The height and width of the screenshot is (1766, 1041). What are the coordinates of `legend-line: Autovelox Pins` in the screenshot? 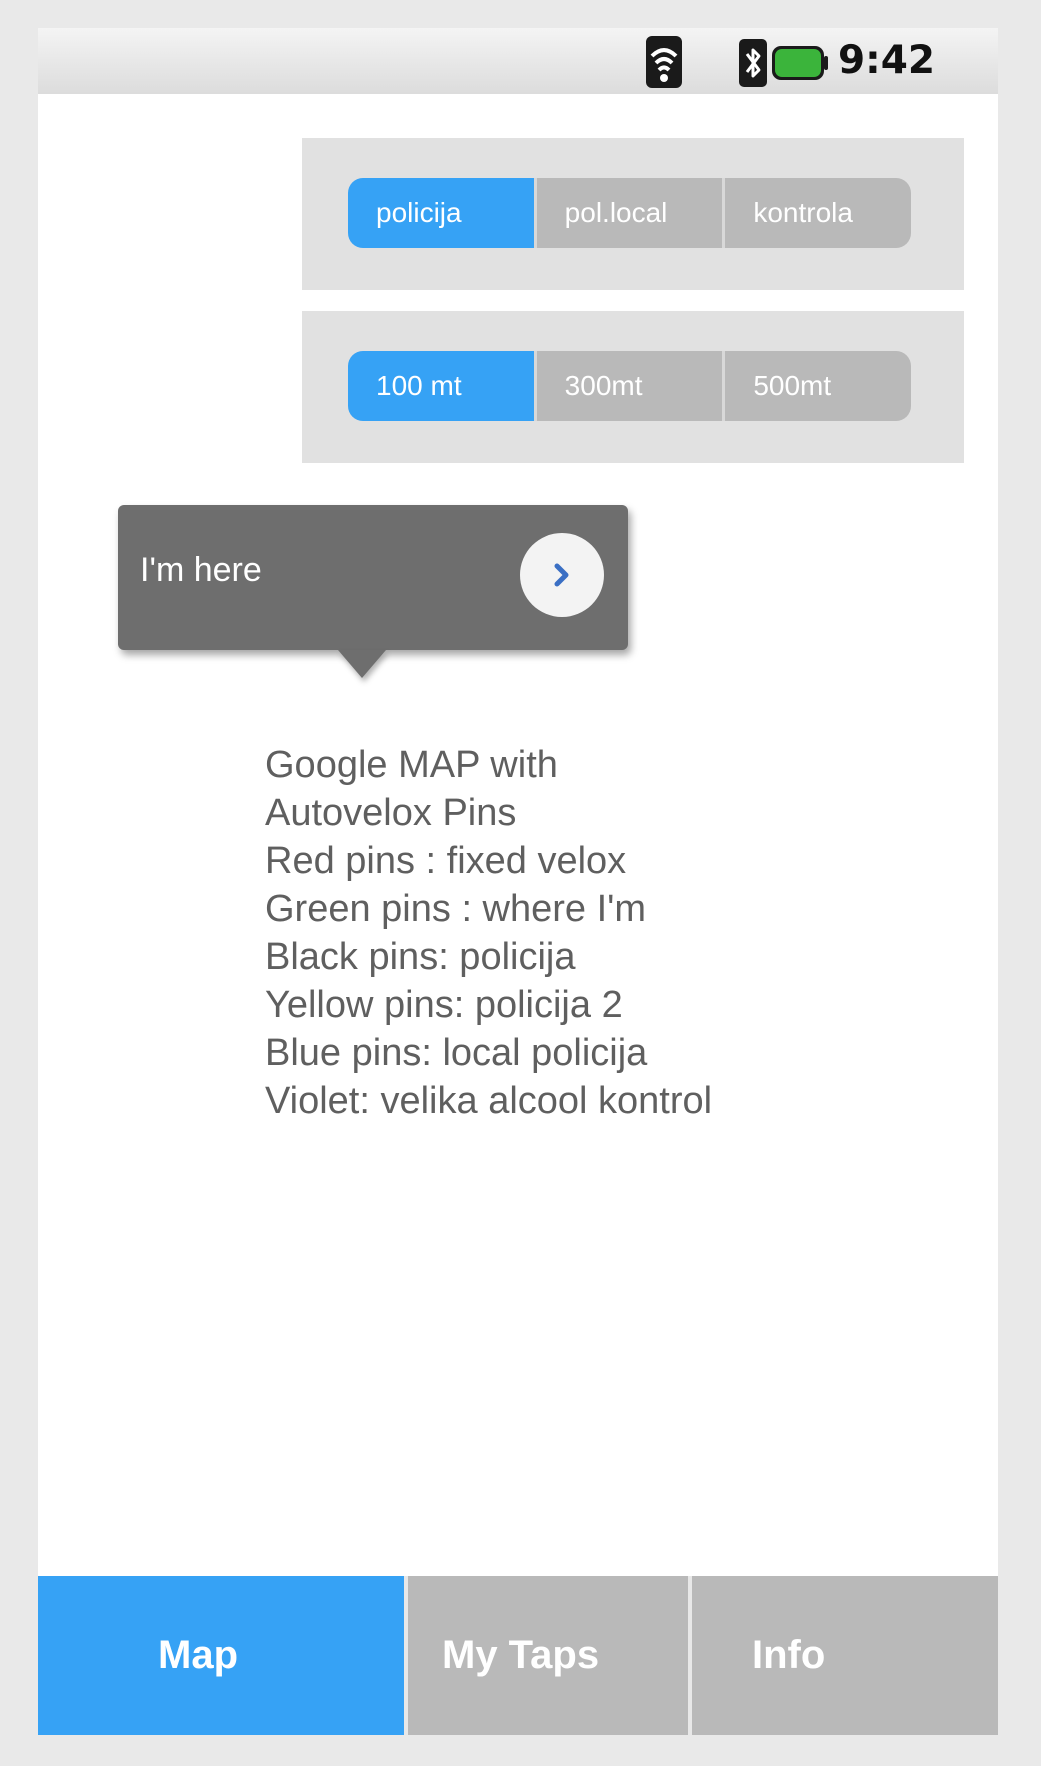 It's located at (391, 813).